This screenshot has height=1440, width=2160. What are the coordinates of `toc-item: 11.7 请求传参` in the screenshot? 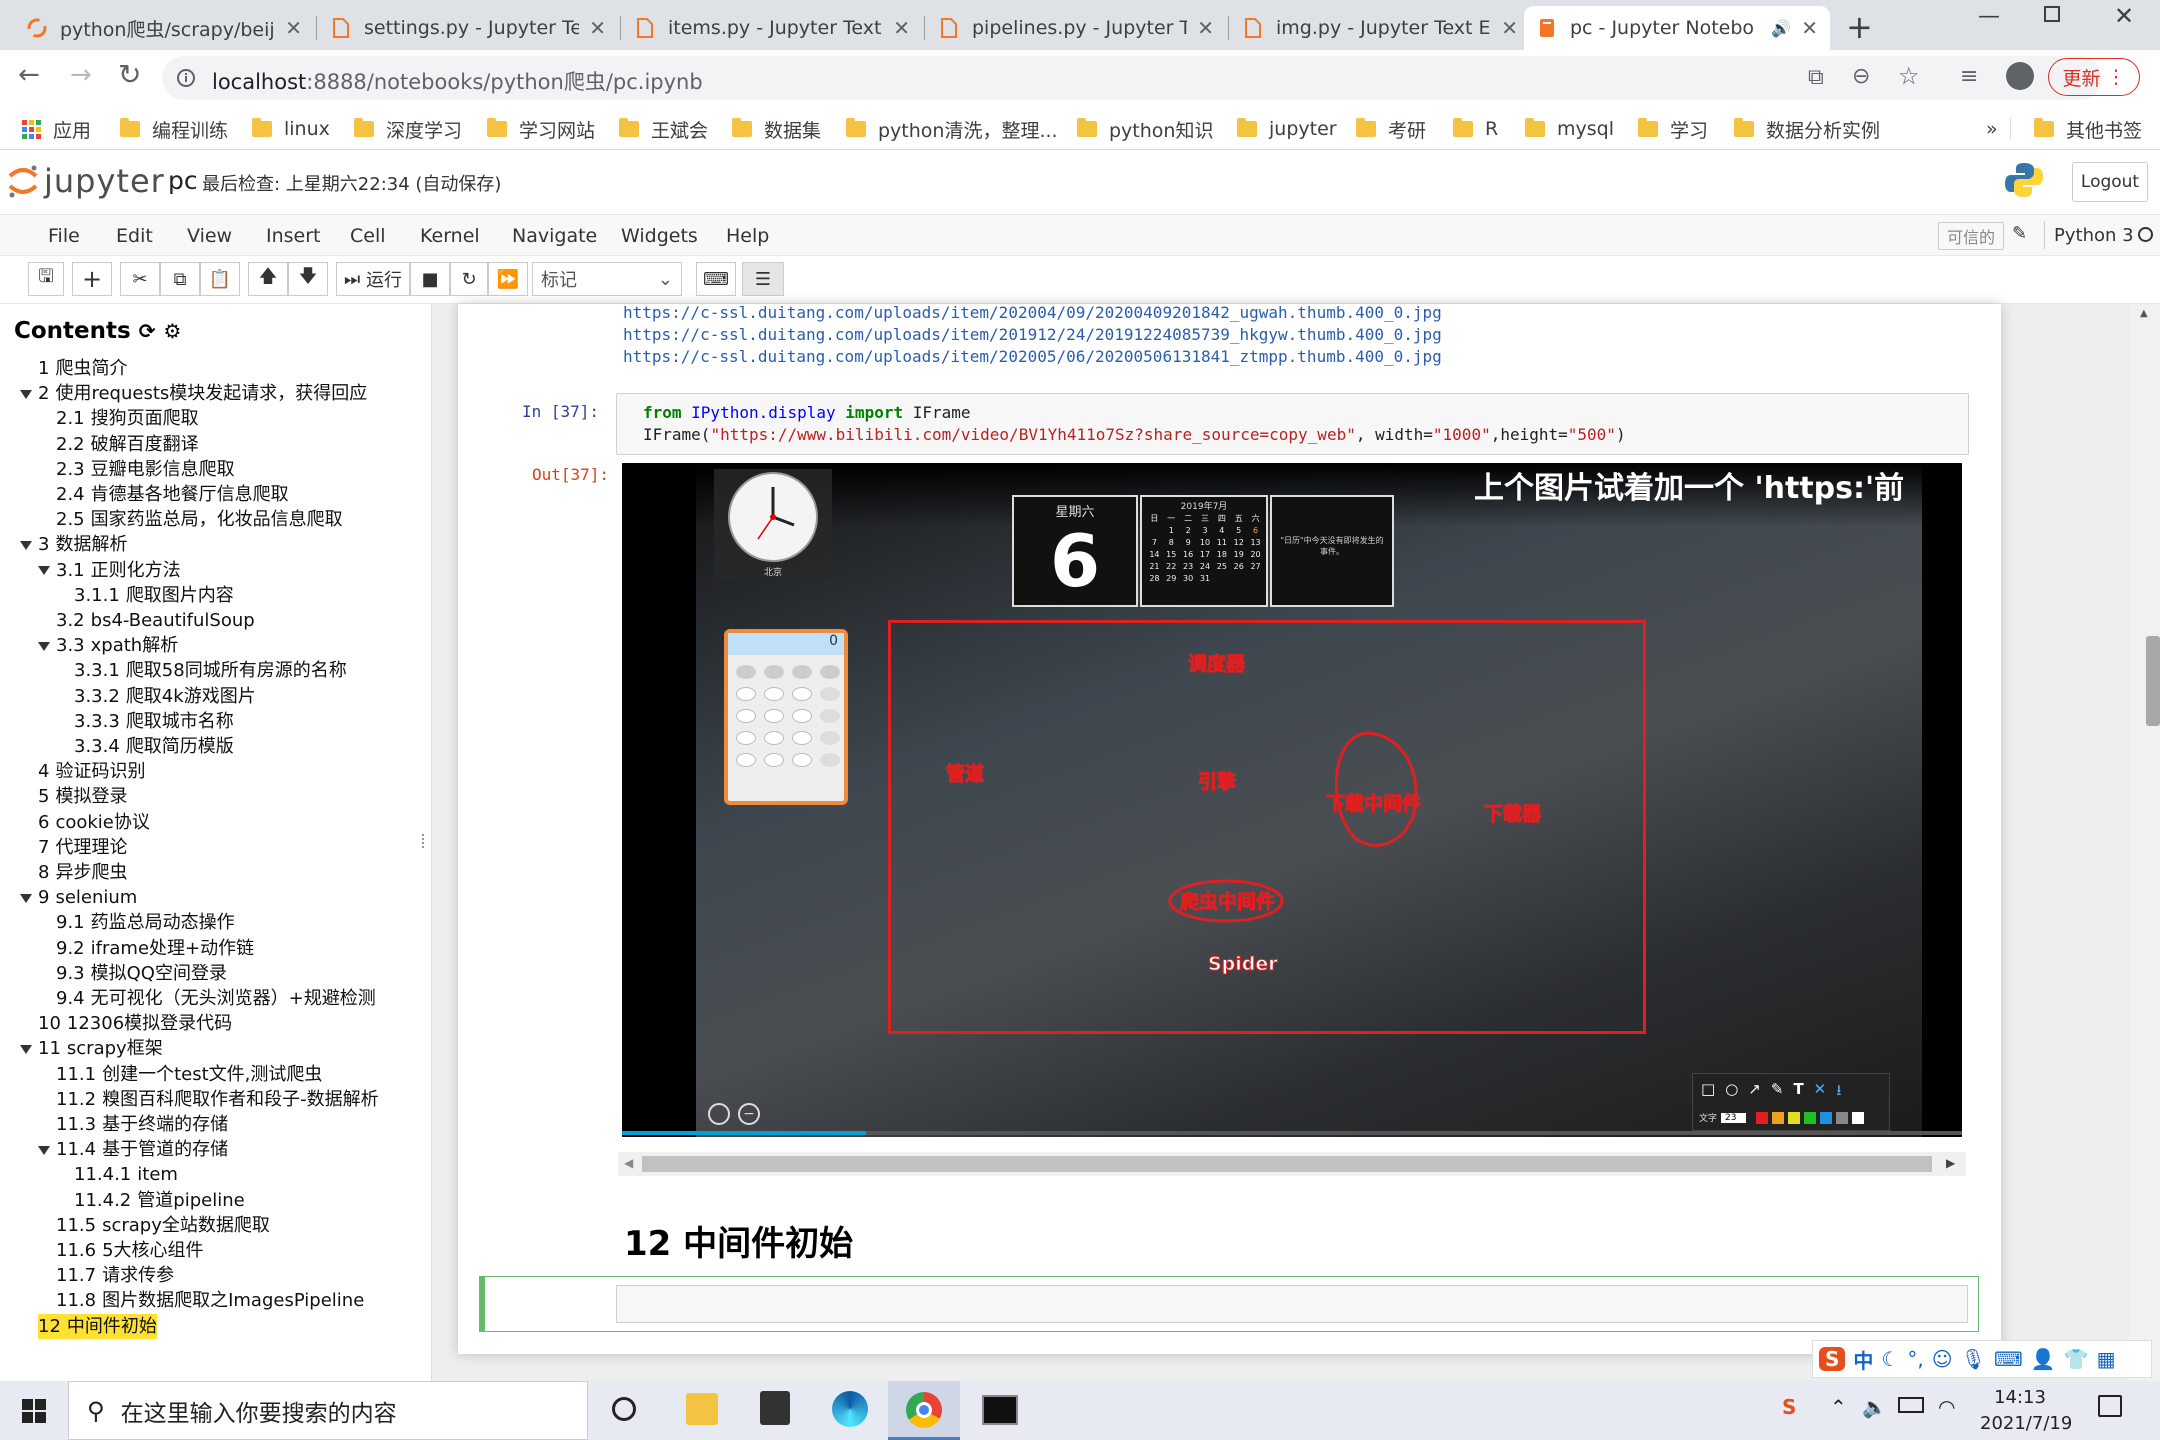 It's located at (115, 1275).